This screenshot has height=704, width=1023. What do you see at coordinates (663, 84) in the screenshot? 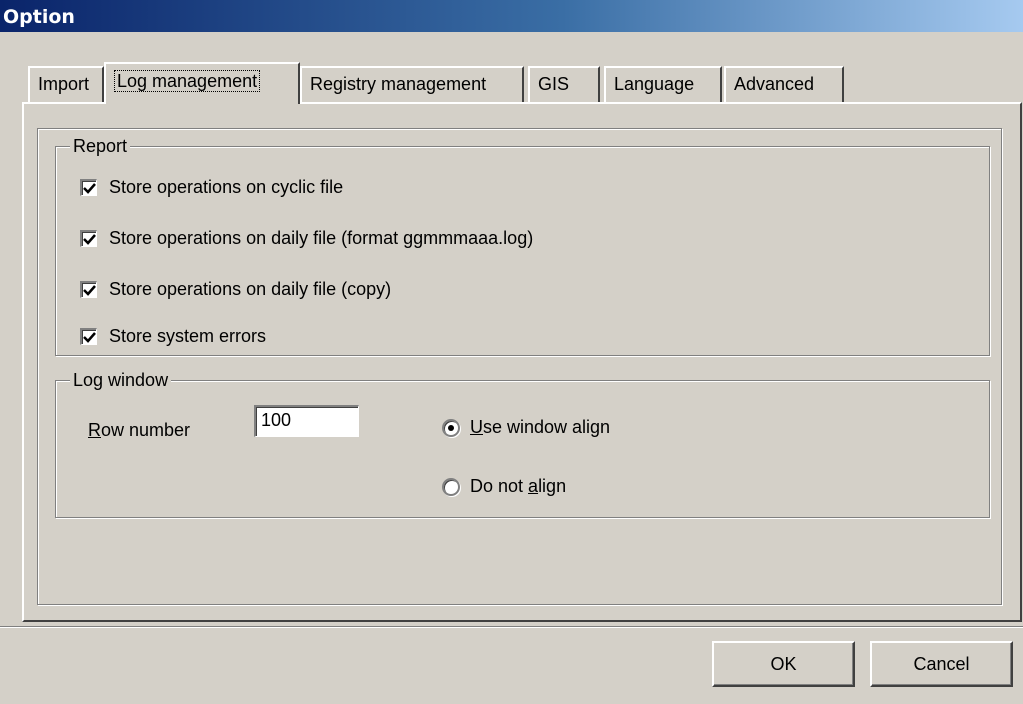
I see `tab-language: Language` at bounding box center [663, 84].